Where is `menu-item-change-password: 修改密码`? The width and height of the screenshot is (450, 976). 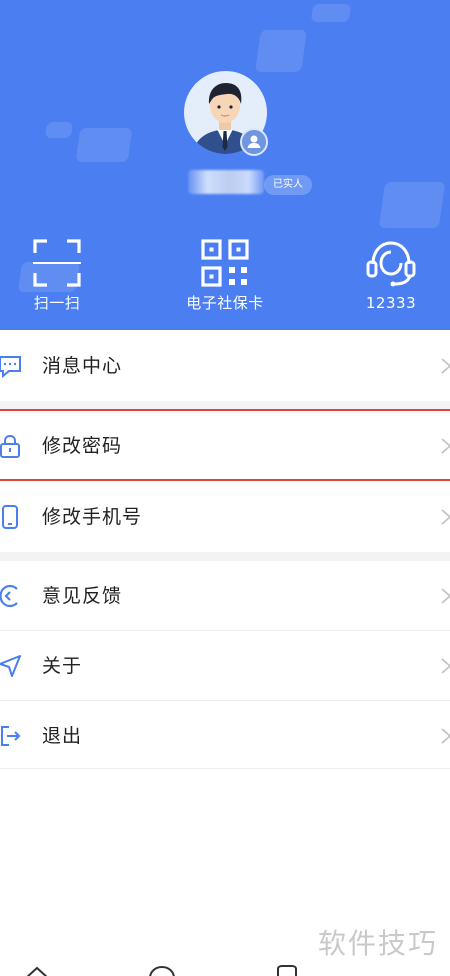 menu-item-change-password: 修改密码 is located at coordinates (225, 446).